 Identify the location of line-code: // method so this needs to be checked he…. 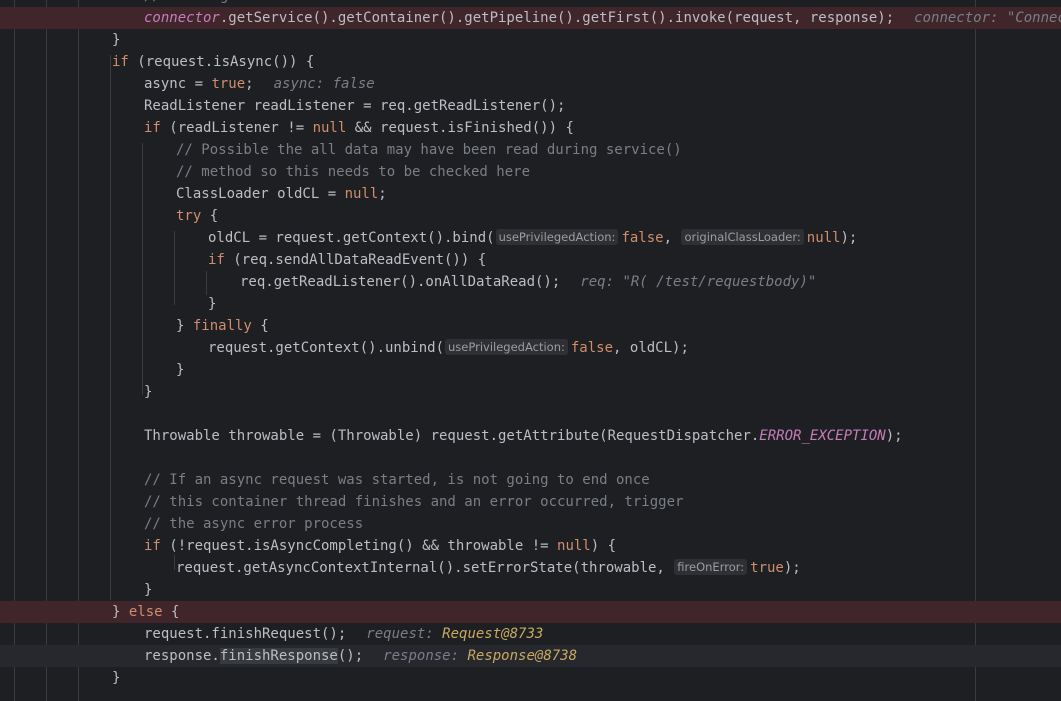
(353, 172).